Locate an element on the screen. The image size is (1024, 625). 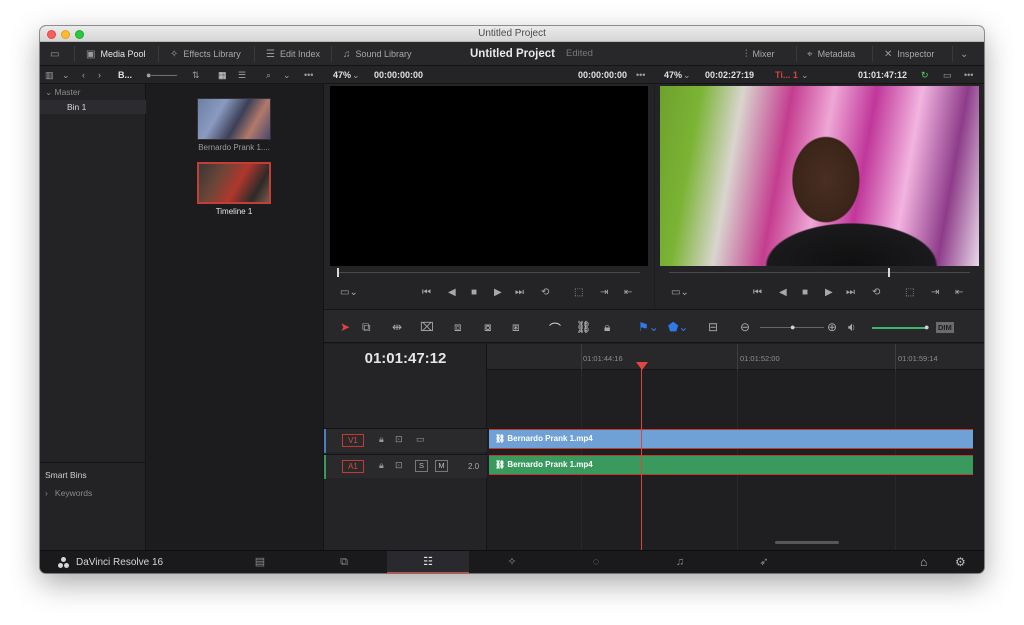
detail-zoom-icon: ⊟ is located at coordinates (713, 327).